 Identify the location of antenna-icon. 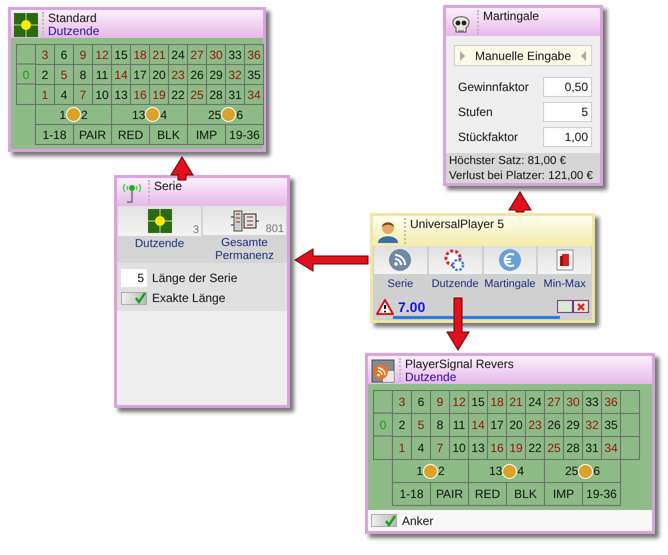
(132, 193).